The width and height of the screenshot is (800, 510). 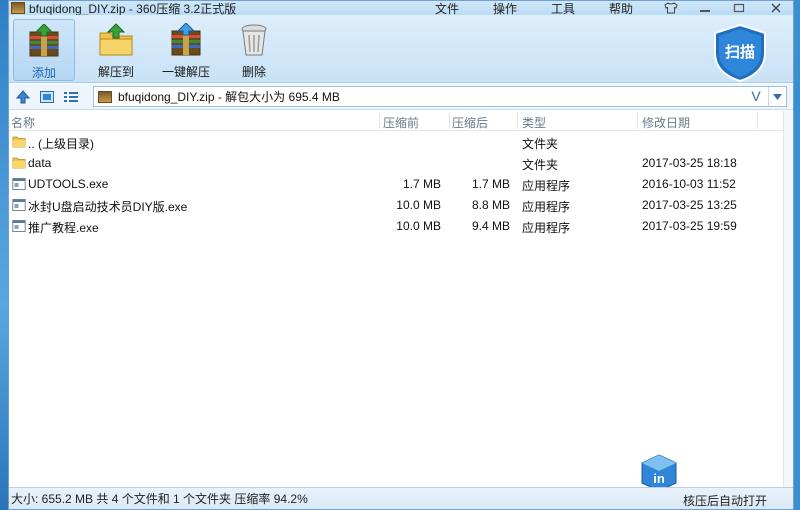 I want to click on scan-label: 扫描, so click(x=739, y=52).